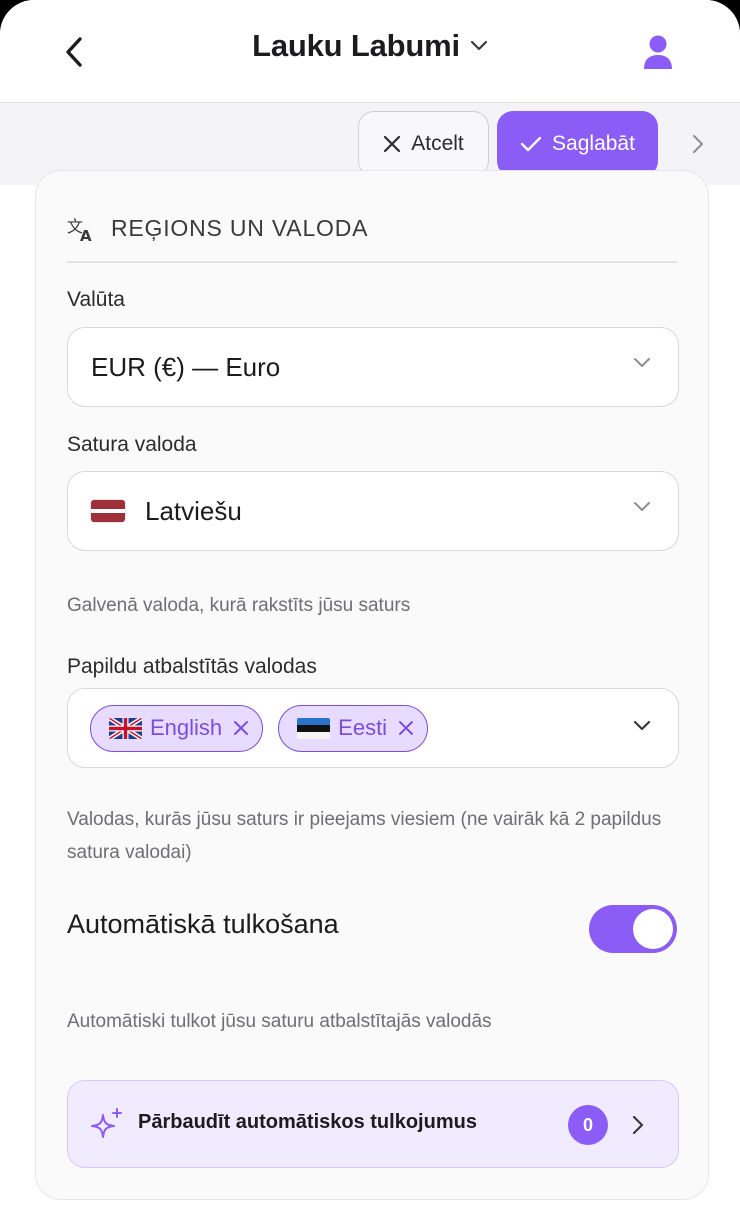 This screenshot has width=740, height=1212. I want to click on additional-languages-select: English Eesti, so click(373, 728).